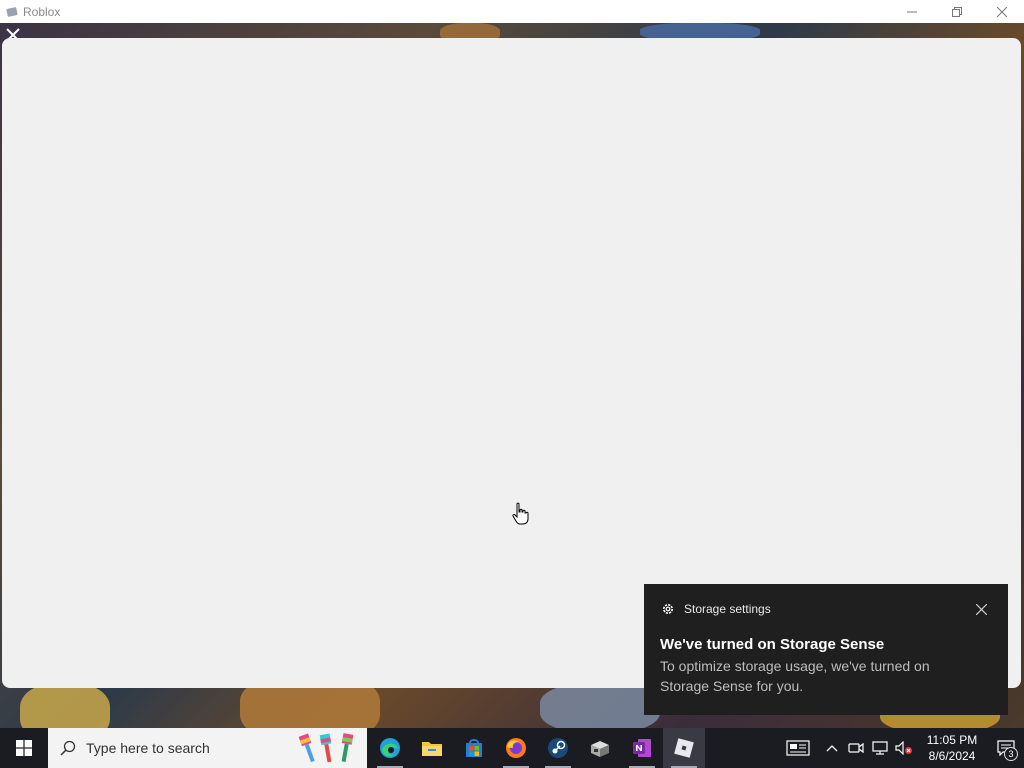 The image size is (1024, 768). I want to click on taskbar-onenote, so click(642, 748).